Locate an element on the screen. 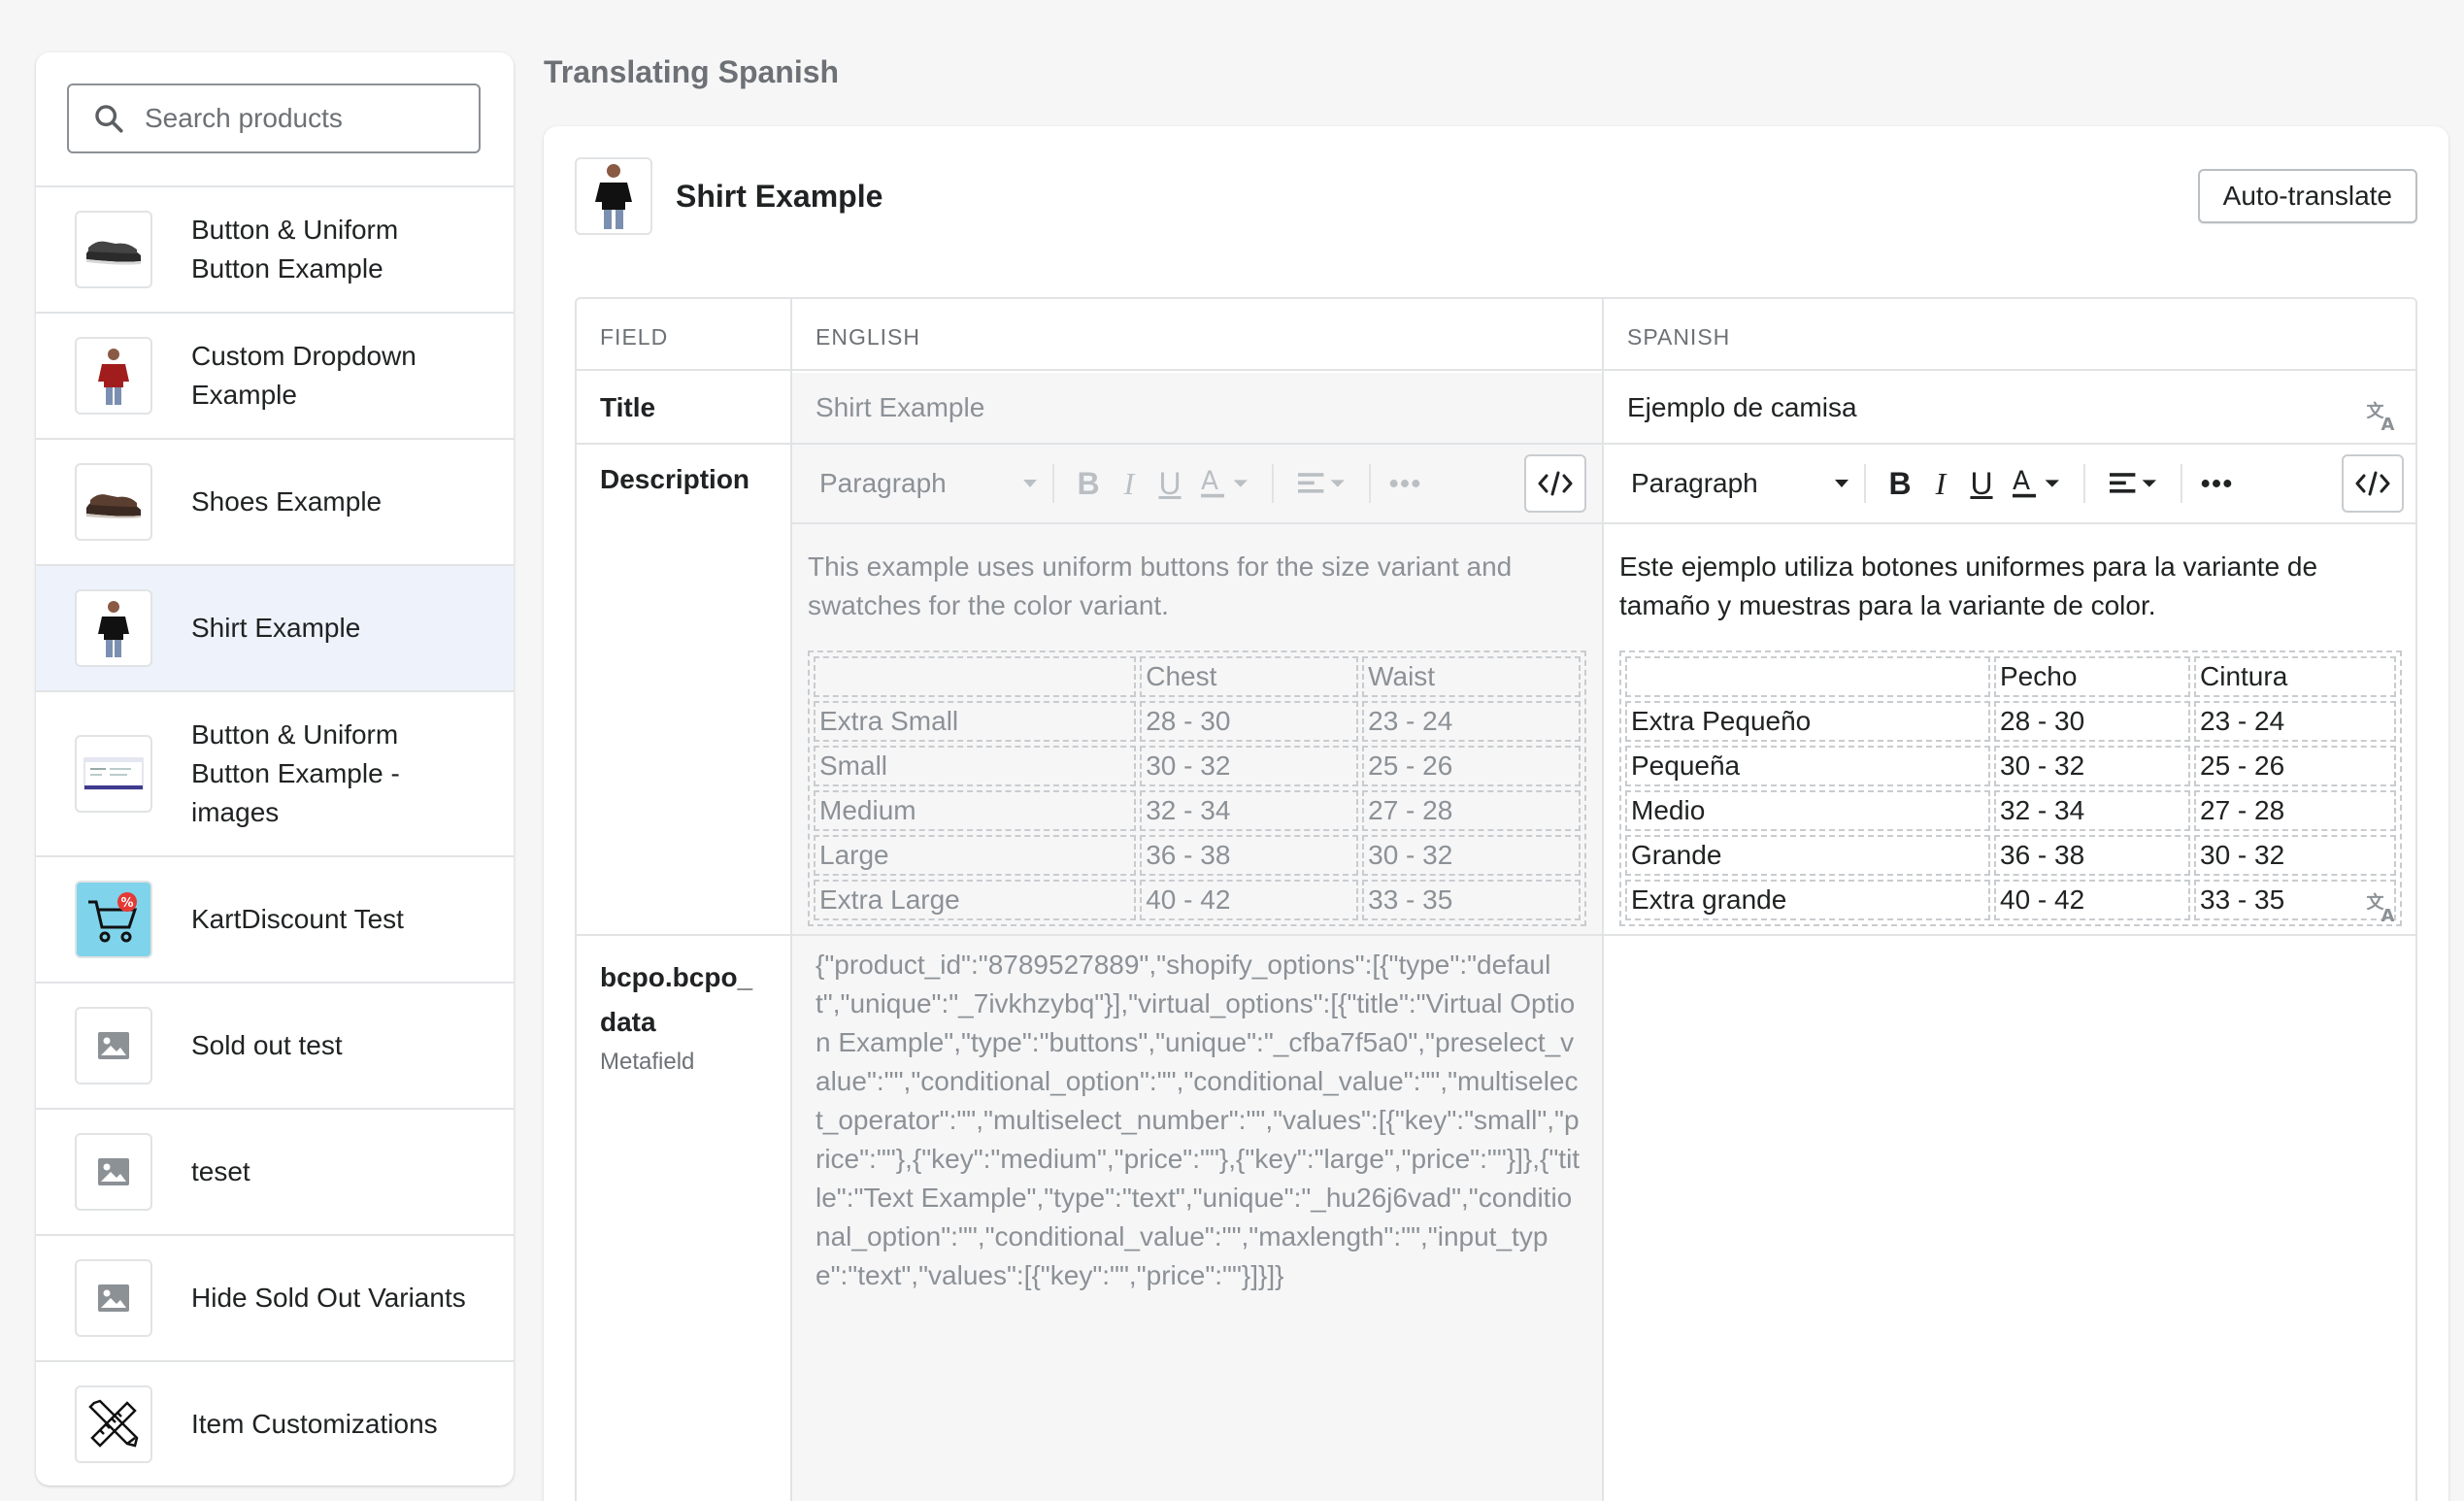 The image size is (2464, 1501). shoes-dark-icon is located at coordinates (113, 249).